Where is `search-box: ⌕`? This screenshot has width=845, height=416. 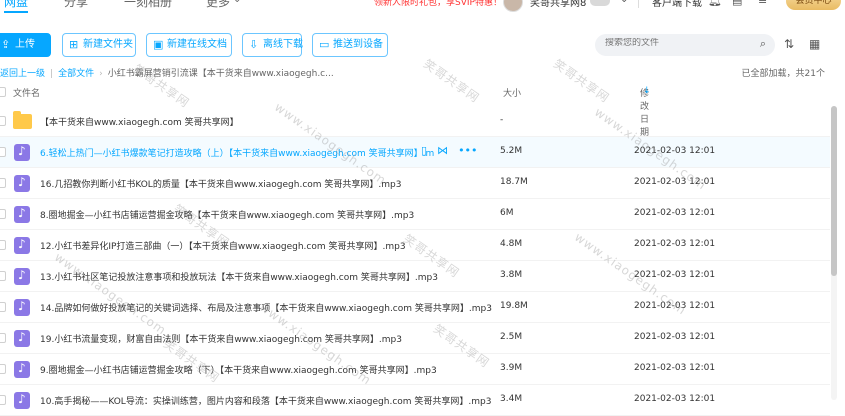
search-box: ⌕ is located at coordinates (685, 45).